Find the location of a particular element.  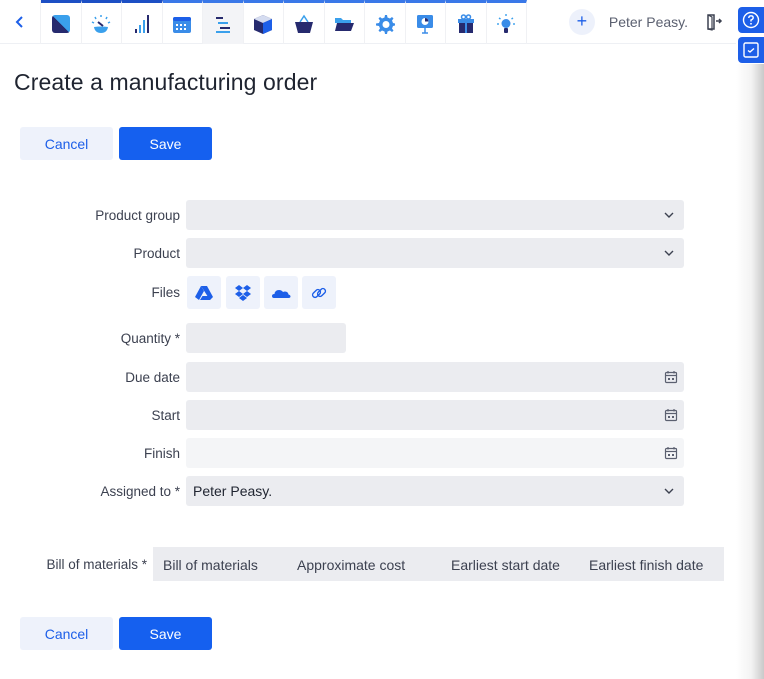

module-sales is located at coordinates (304, 22).